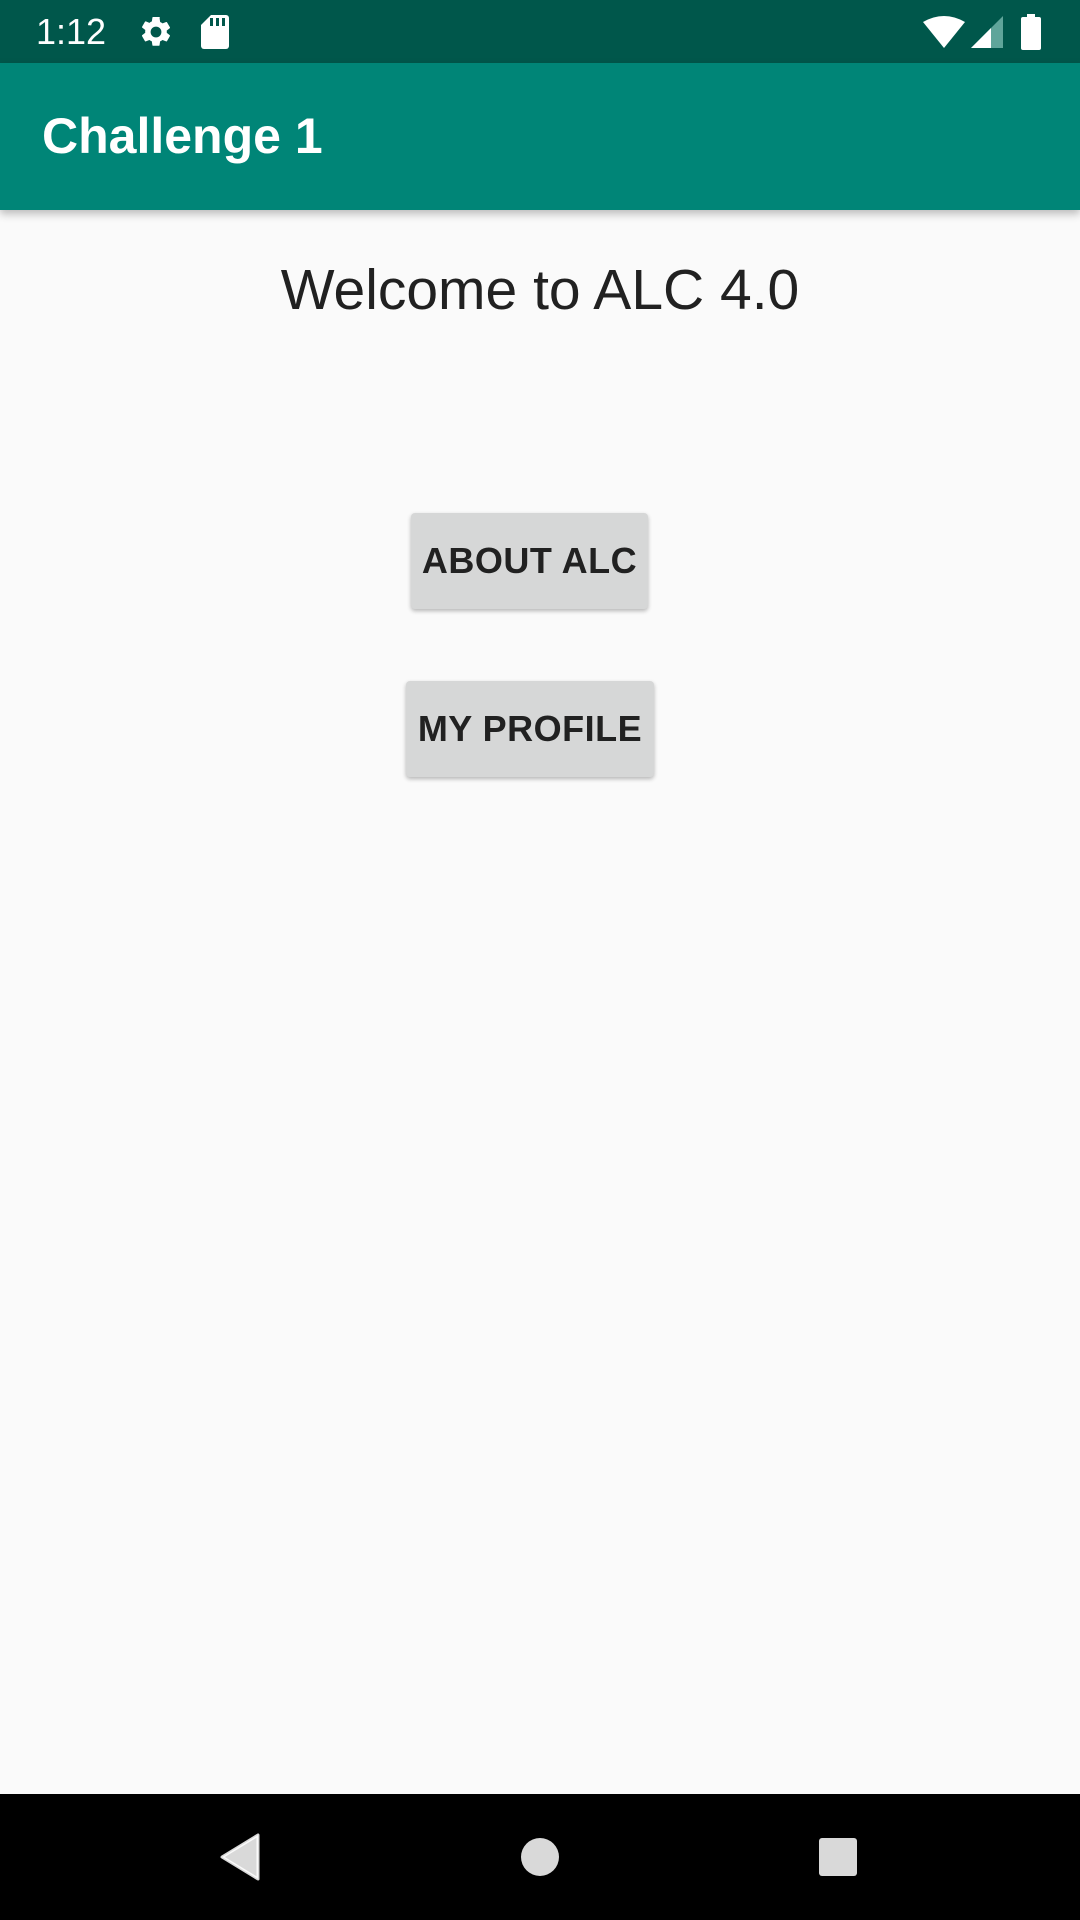  I want to click on sd-card-icon, so click(215, 31).